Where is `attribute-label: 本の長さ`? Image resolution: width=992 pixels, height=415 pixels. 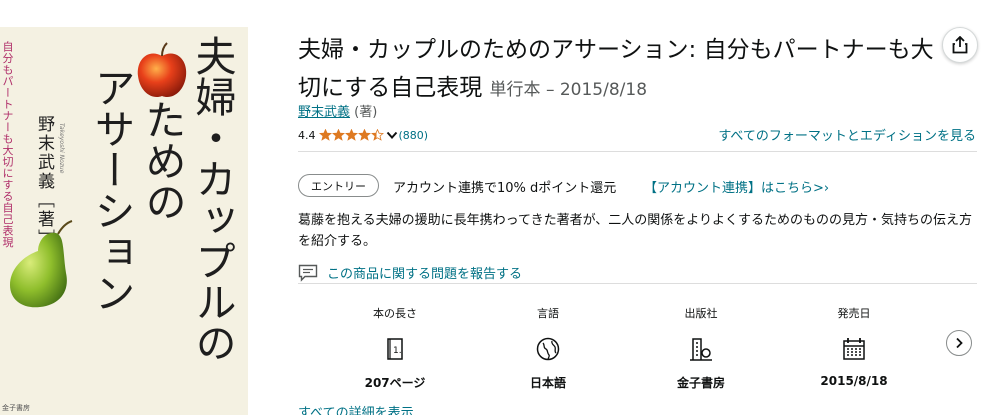 attribute-label: 本の長さ is located at coordinates (395, 313).